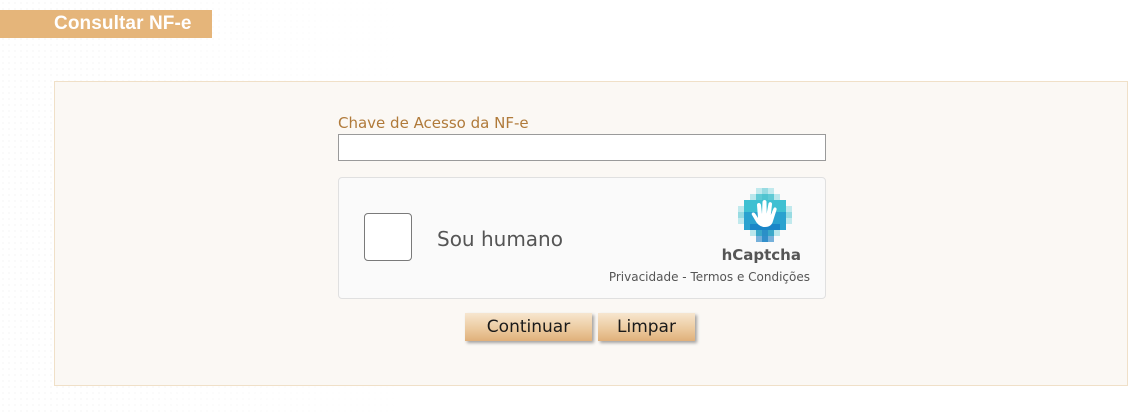 The image size is (1146, 412). What do you see at coordinates (433, 123) in the screenshot?
I see `access-key-label: Chave de Acesso da NF-e` at bounding box center [433, 123].